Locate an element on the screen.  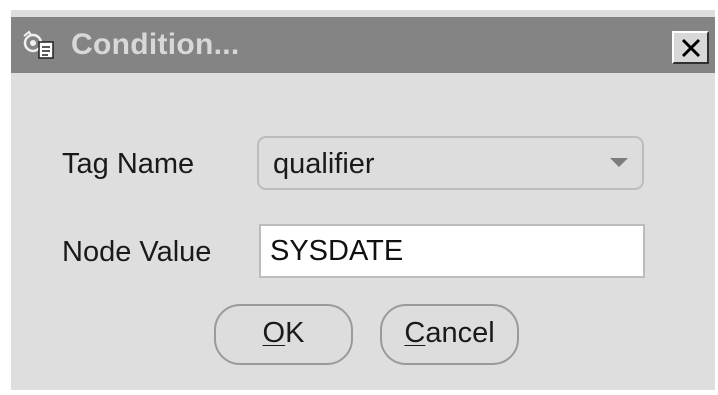
chevron-down-icon is located at coordinates (619, 162).